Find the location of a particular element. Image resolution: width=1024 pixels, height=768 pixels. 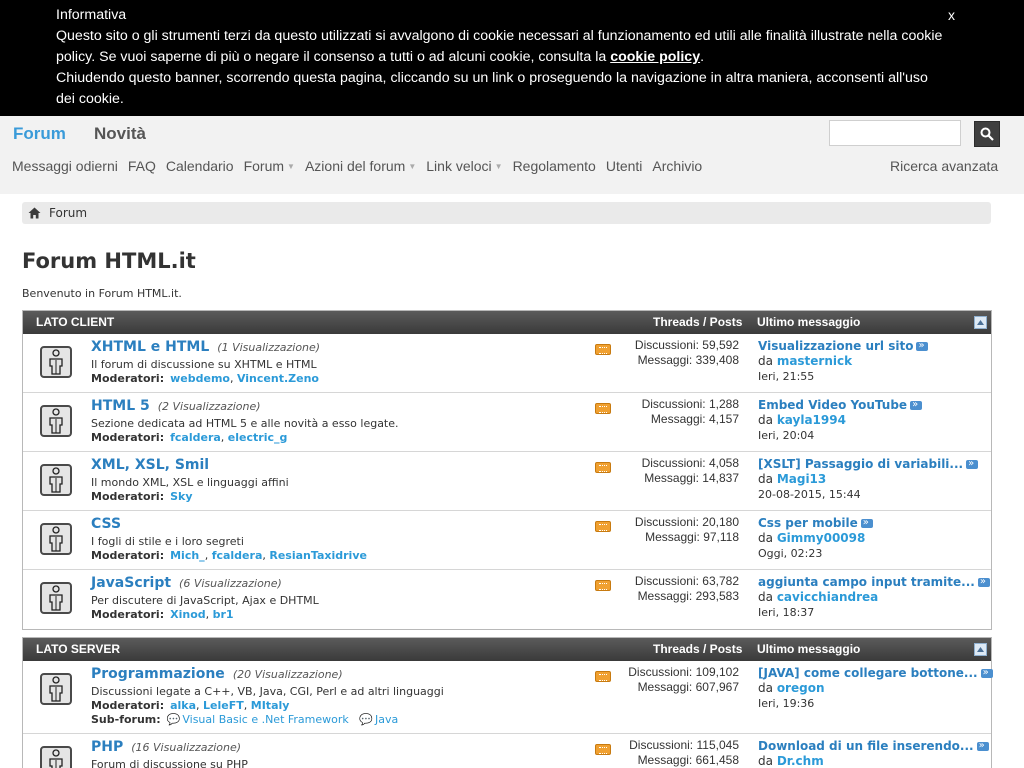

forum-status-icon is located at coordinates (56, 689).